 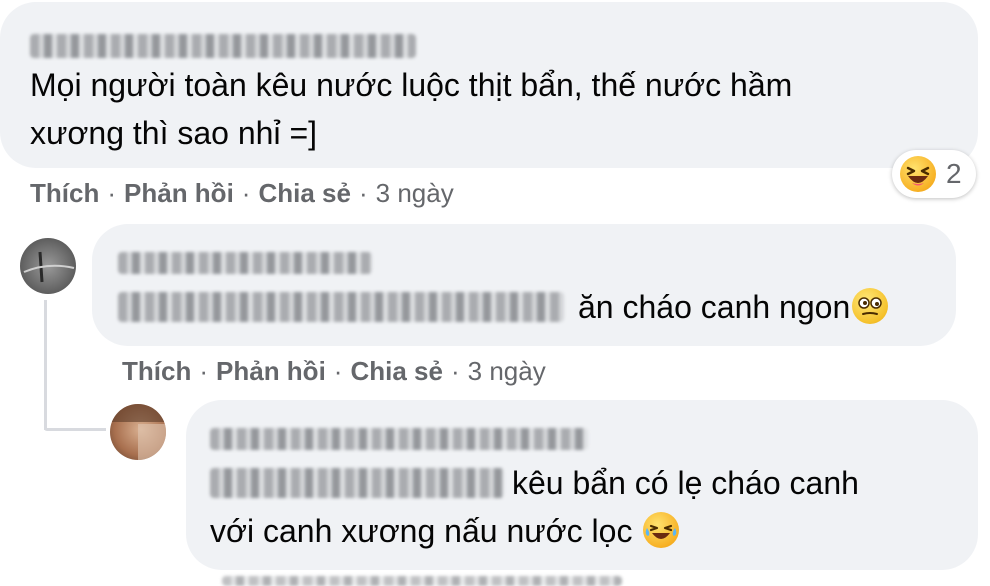 What do you see at coordinates (661, 530) in the screenshot?
I see `crying-laughing-emoji-icon` at bounding box center [661, 530].